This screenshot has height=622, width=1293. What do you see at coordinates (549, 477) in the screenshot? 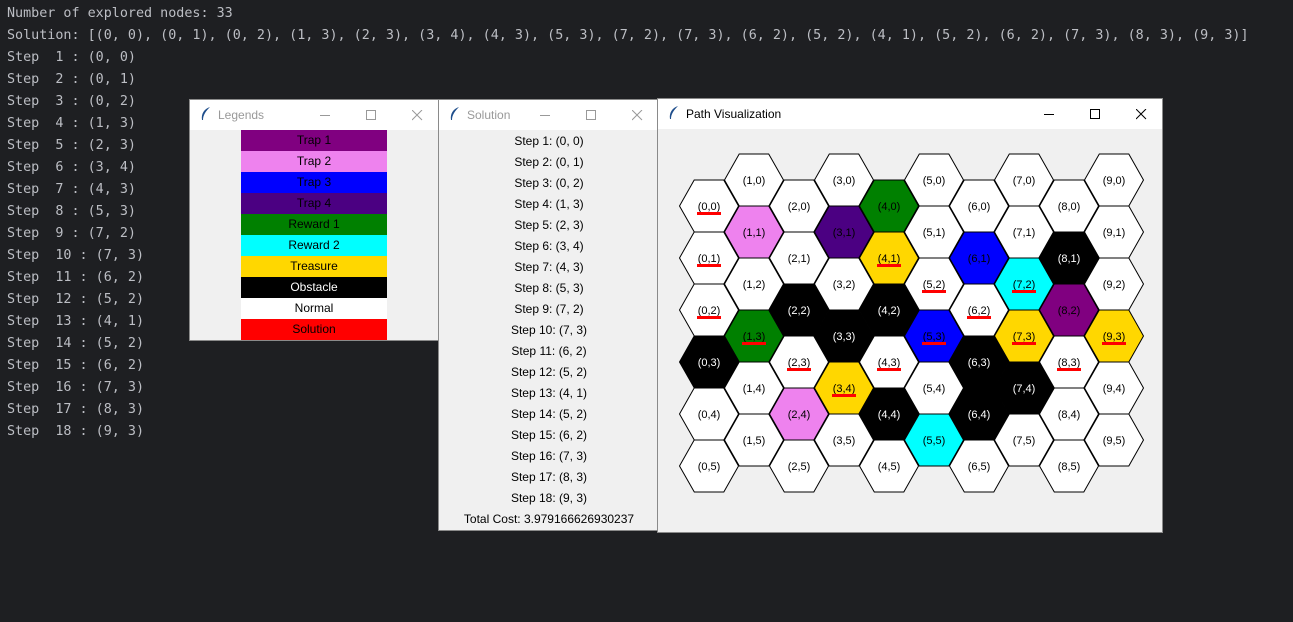
I see `solution-step: Step 17: (8, 3)` at bounding box center [549, 477].